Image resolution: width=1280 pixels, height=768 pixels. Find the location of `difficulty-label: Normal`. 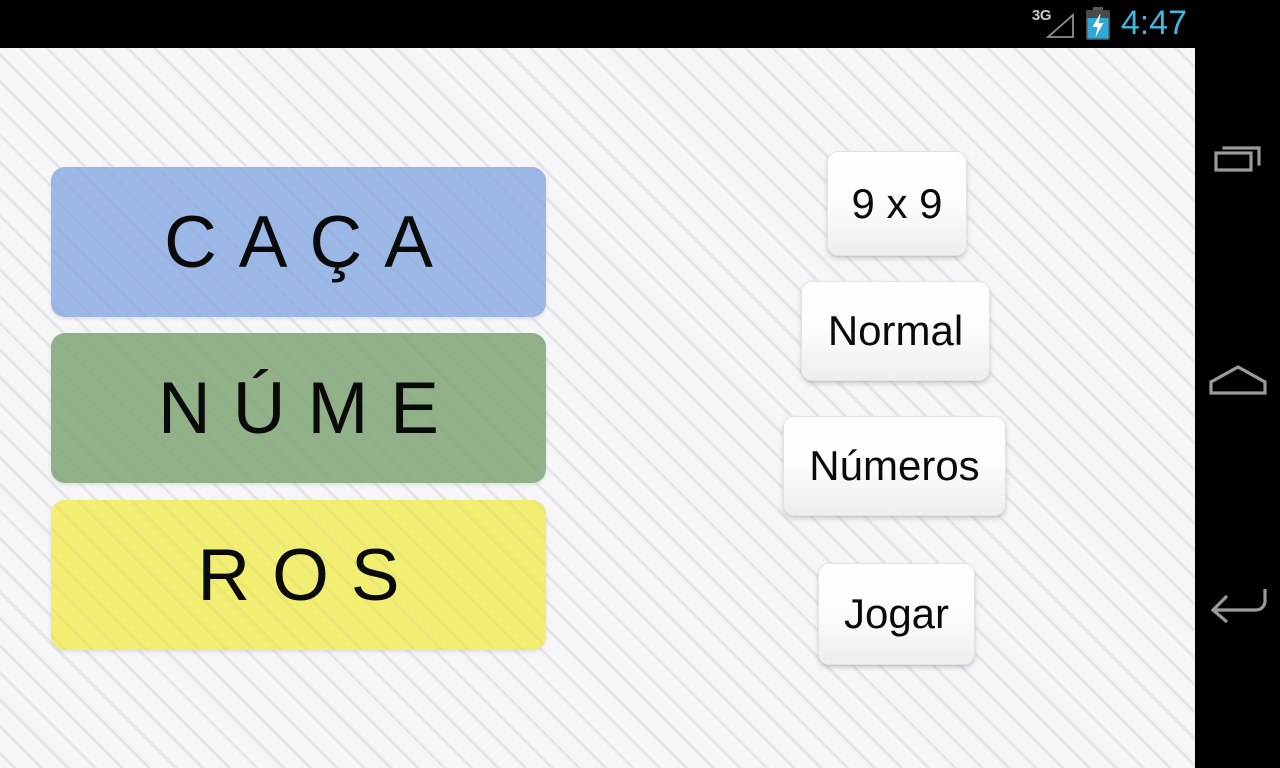

difficulty-label: Normal is located at coordinates (895, 330).